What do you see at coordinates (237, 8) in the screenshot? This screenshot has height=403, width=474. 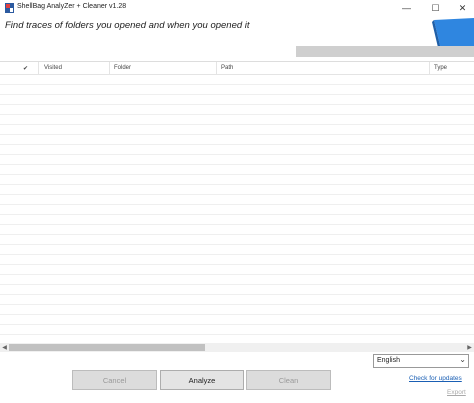 I see `title-bar: ShellBag AnalyZer + Cleaner v1.28 — ☐ ✕` at bounding box center [237, 8].